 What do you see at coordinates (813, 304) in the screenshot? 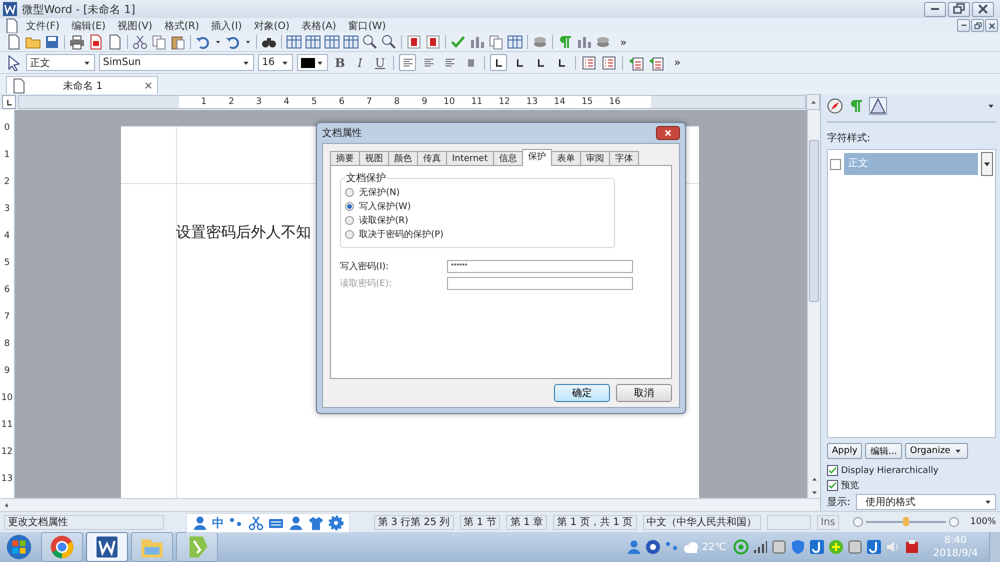
I see `vertical-scrollbar` at bounding box center [813, 304].